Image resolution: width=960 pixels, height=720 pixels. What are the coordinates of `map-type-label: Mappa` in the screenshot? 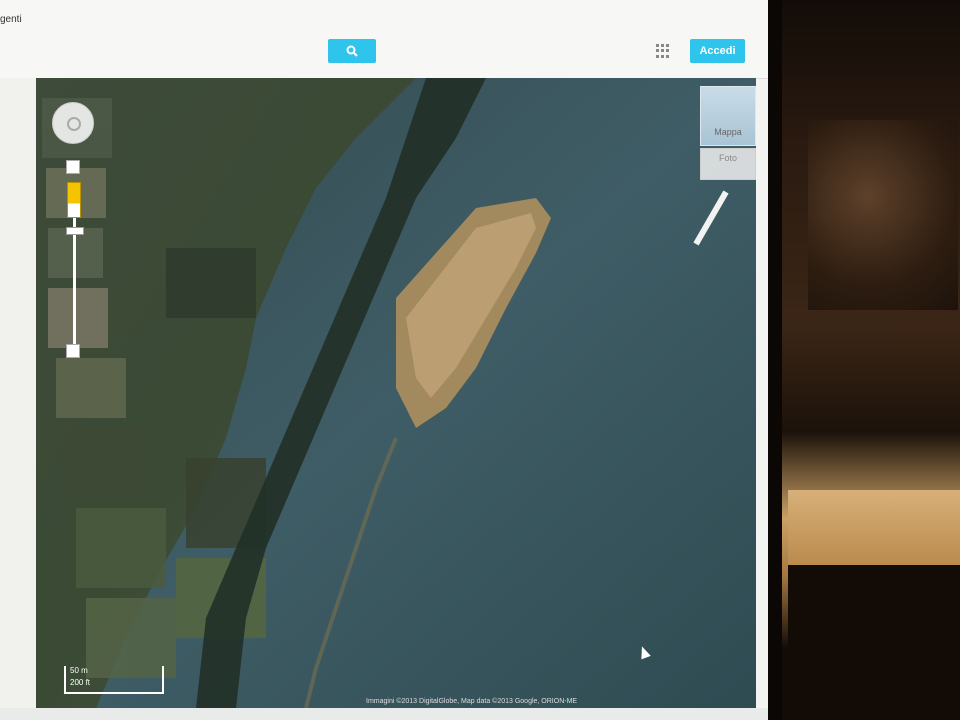 It's located at (728, 132).